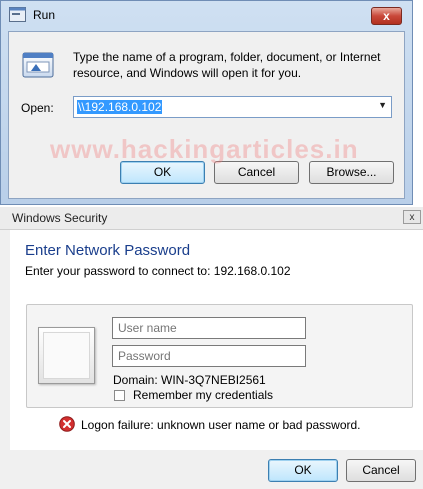  I want to click on security-ok-label: OK, so click(303, 470).